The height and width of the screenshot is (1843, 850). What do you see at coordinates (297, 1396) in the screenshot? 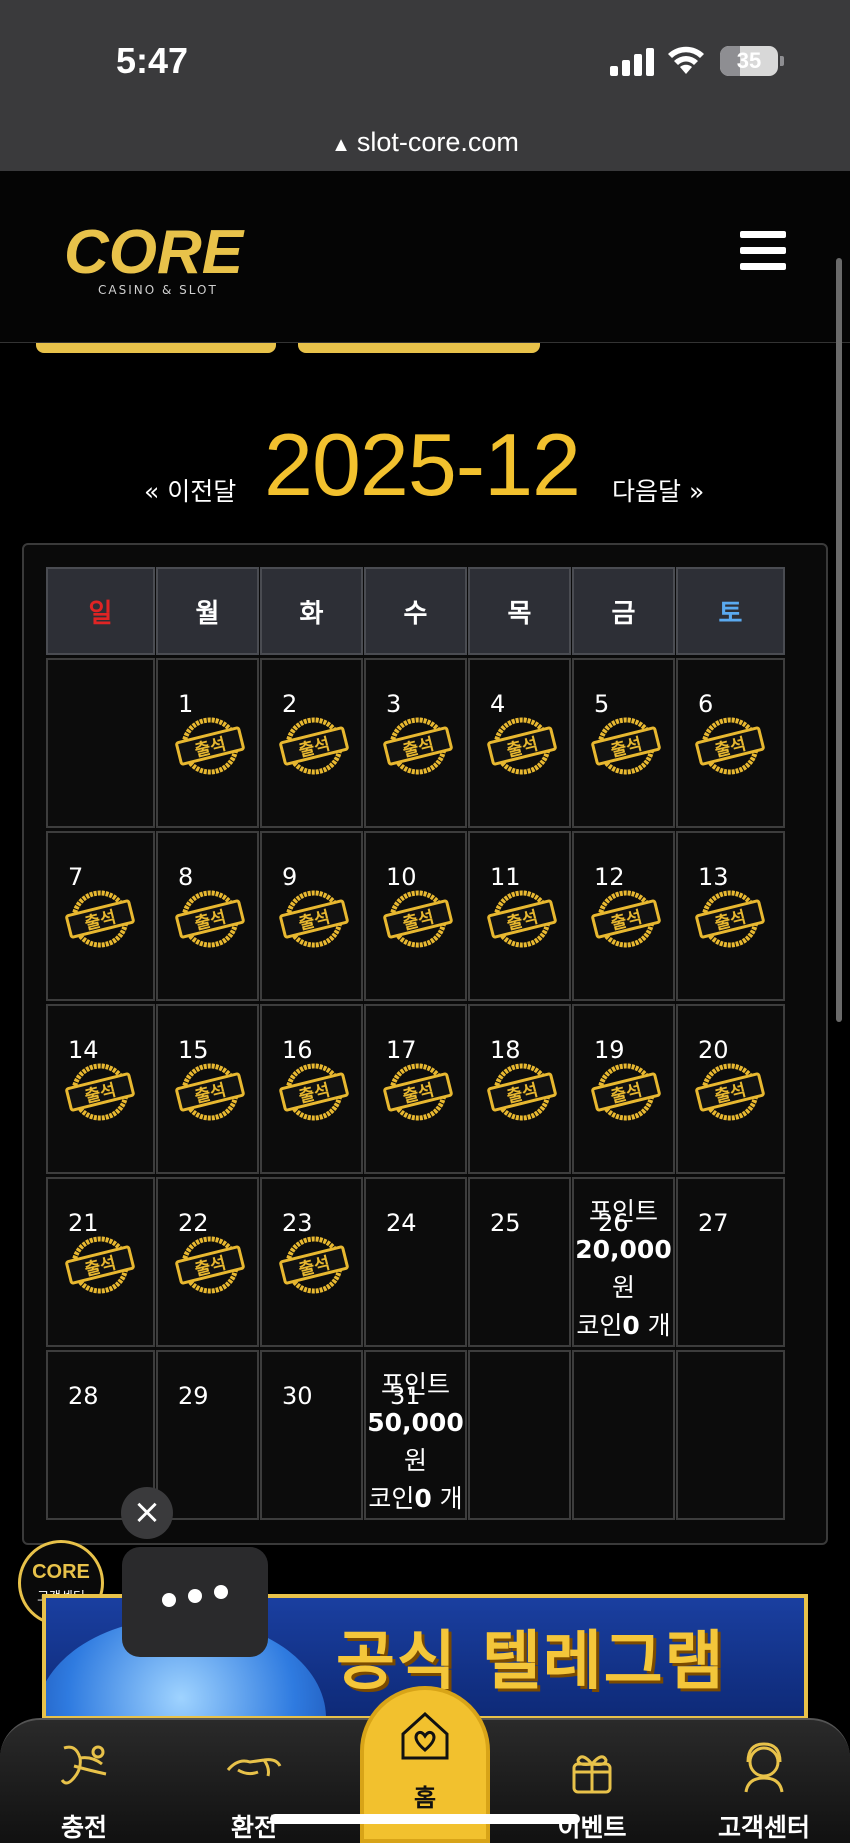
I see `day-number: 30` at bounding box center [297, 1396].